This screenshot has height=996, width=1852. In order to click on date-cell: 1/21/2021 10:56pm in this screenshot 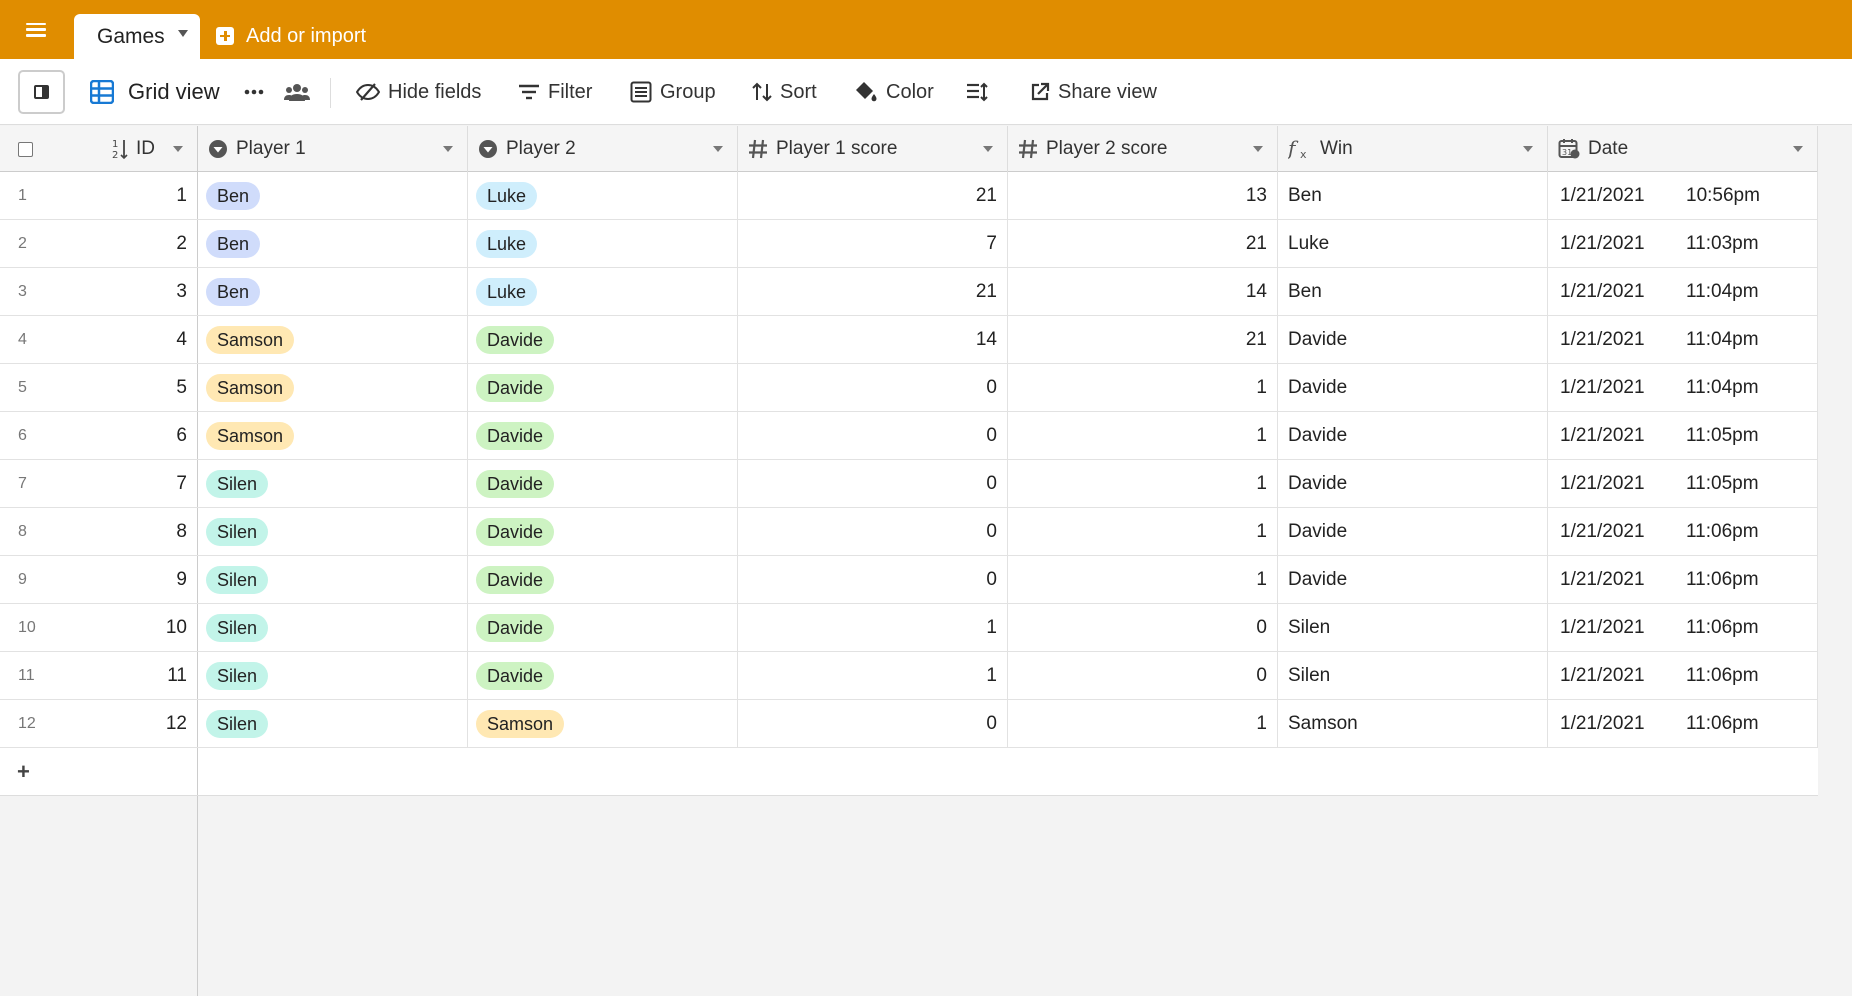, I will do `click(1683, 195)`.